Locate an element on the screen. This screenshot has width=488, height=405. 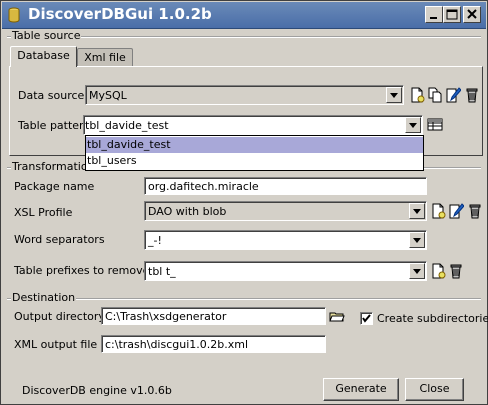
delete-datasource-button is located at coordinates (472, 95).